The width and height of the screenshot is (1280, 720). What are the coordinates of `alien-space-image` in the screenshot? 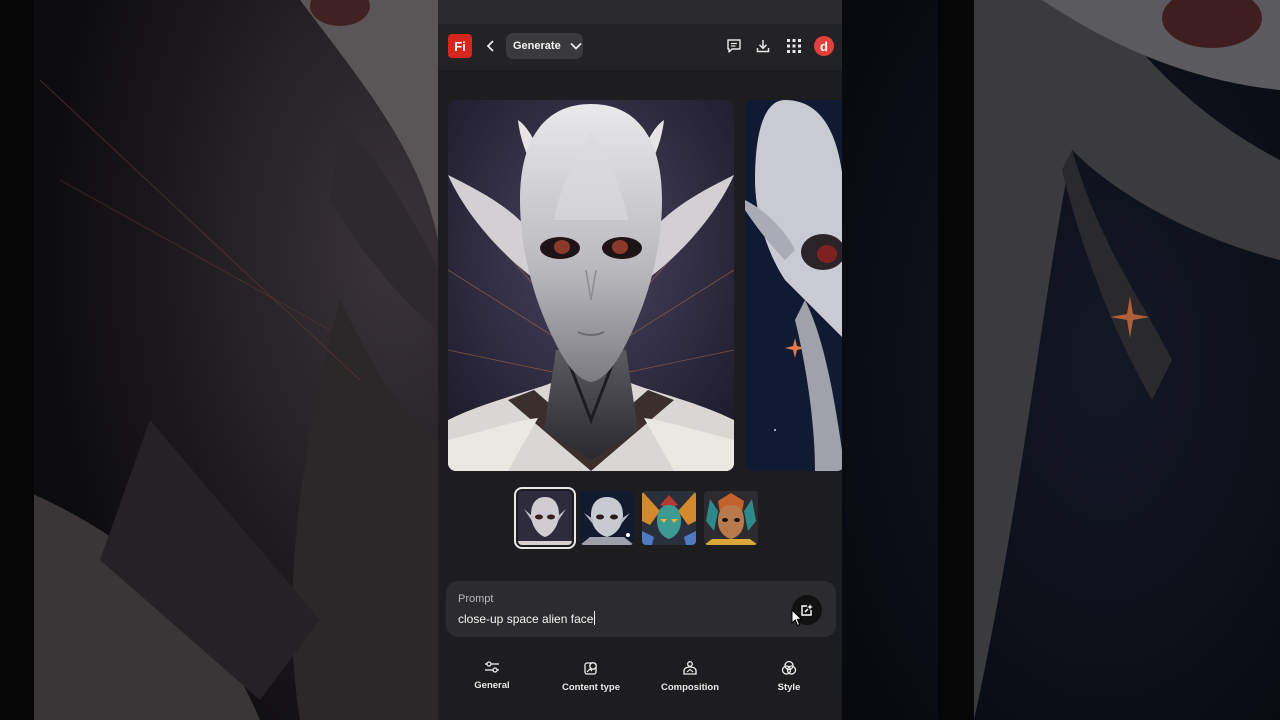 It's located at (793, 285).